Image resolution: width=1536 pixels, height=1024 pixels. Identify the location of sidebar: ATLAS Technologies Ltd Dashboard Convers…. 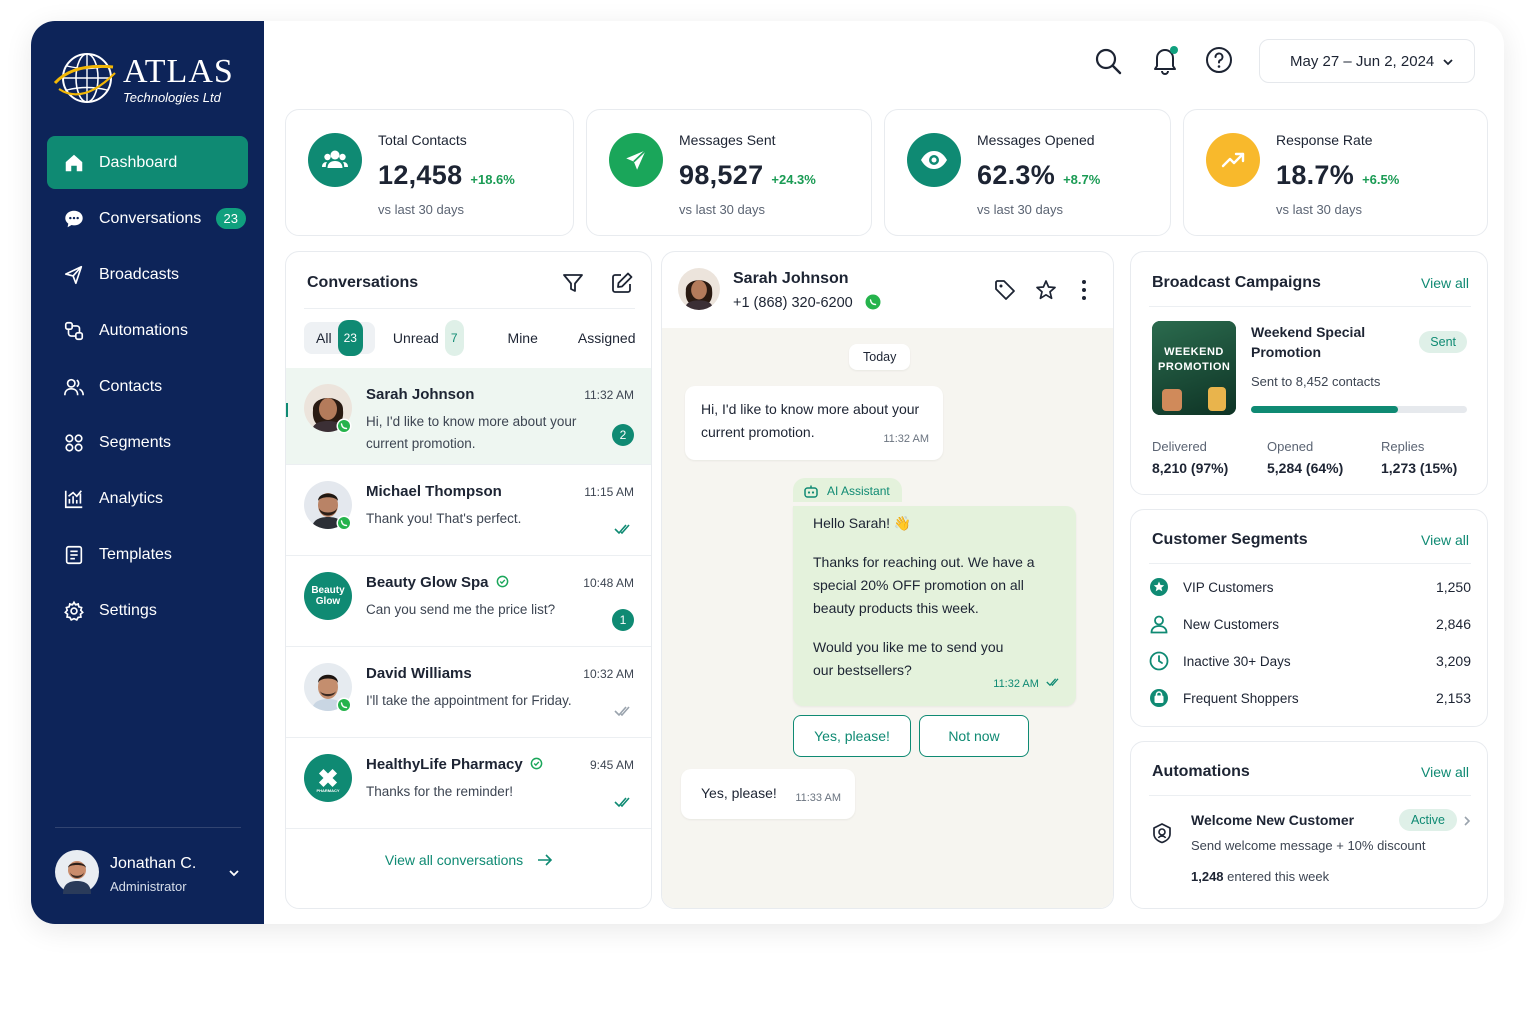
(147, 472).